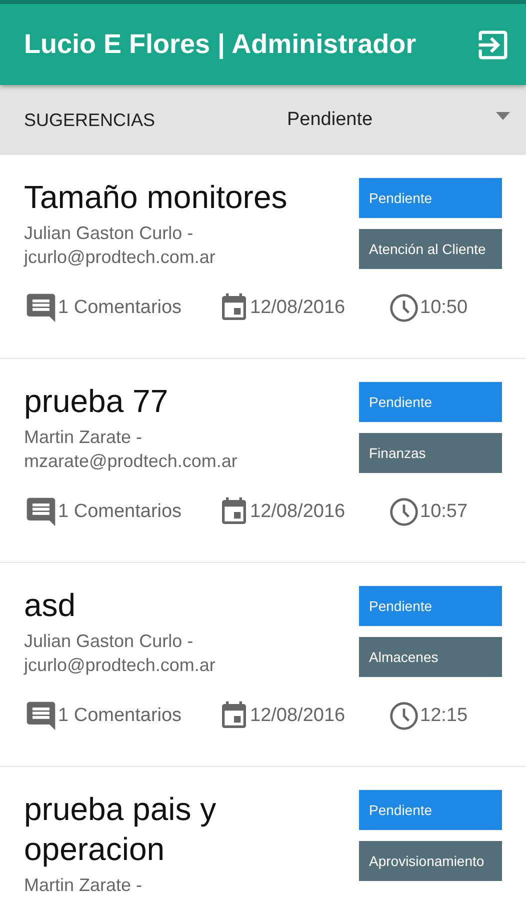 This screenshot has height=900, width=526. What do you see at coordinates (430, 249) in the screenshot?
I see `category-badge: Atención al Cliente` at bounding box center [430, 249].